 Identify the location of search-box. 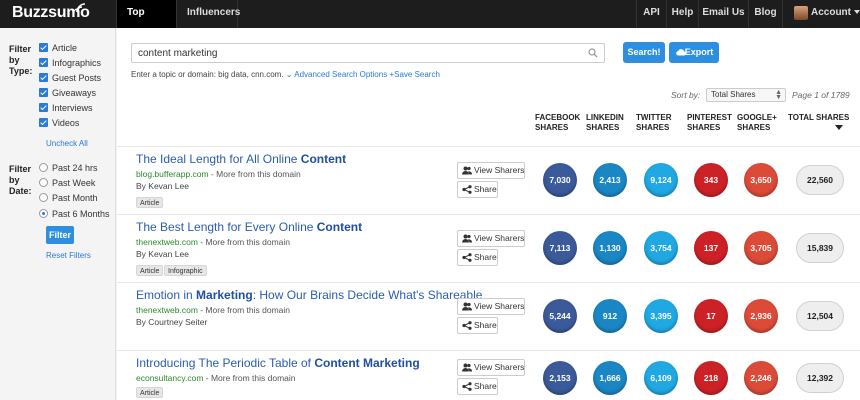
(368, 53).